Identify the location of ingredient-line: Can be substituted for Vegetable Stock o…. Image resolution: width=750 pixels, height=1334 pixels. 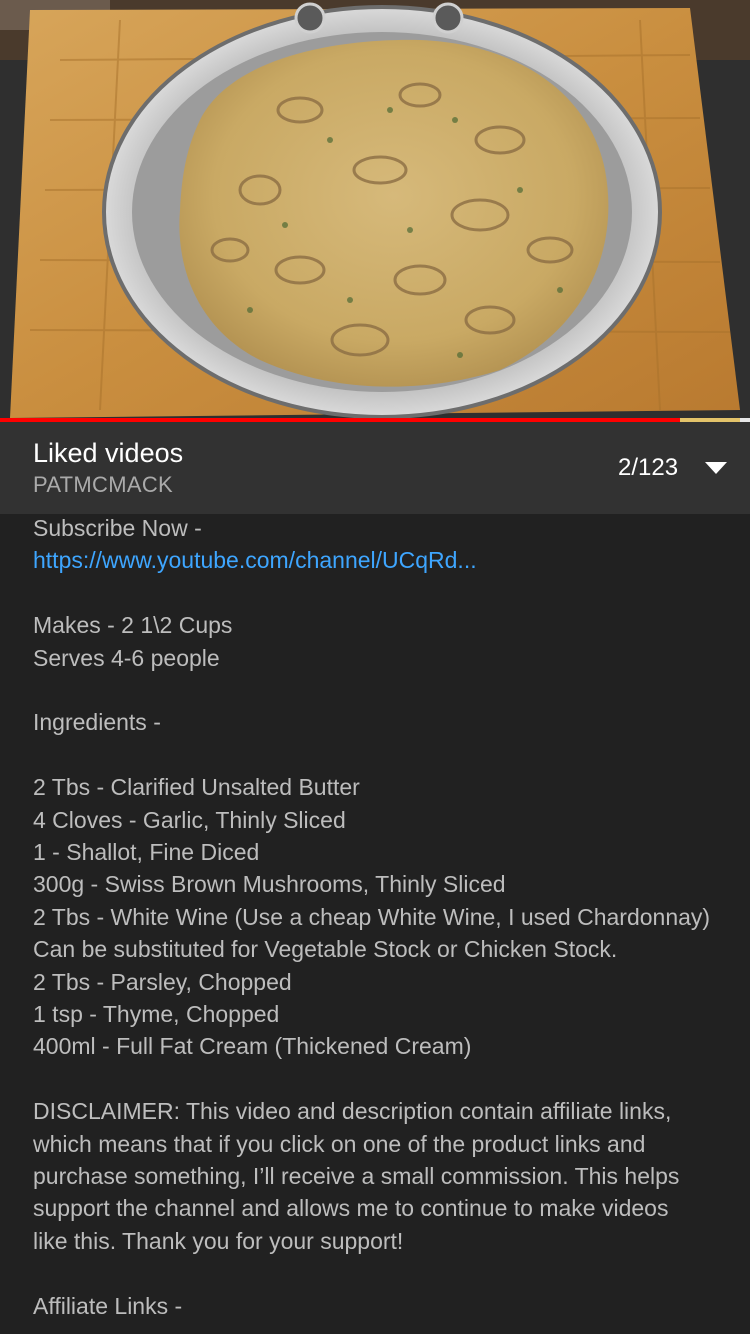
(325, 949).